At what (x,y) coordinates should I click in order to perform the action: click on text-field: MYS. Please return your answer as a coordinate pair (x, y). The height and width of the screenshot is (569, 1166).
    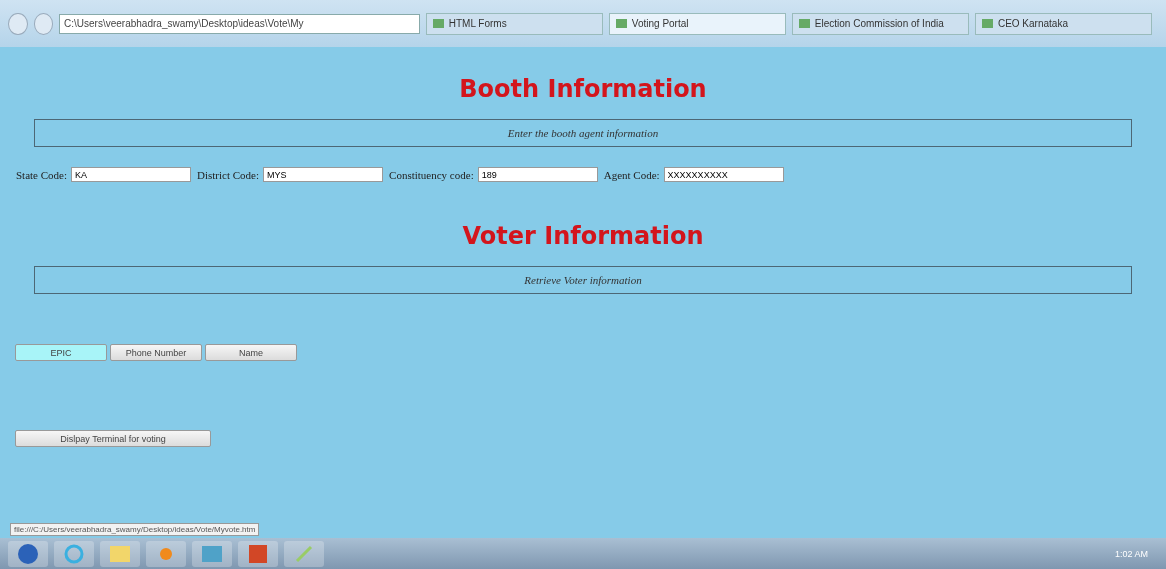
    Looking at the image, I should click on (323, 174).